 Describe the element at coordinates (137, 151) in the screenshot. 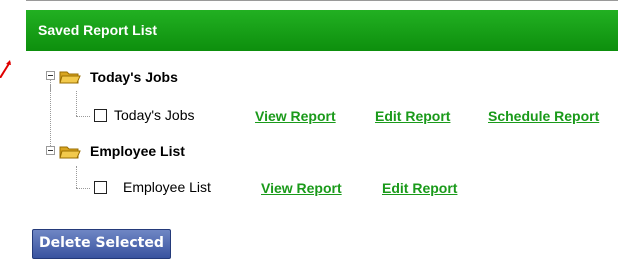

I see `group-label-employee-list: Employee List` at that location.